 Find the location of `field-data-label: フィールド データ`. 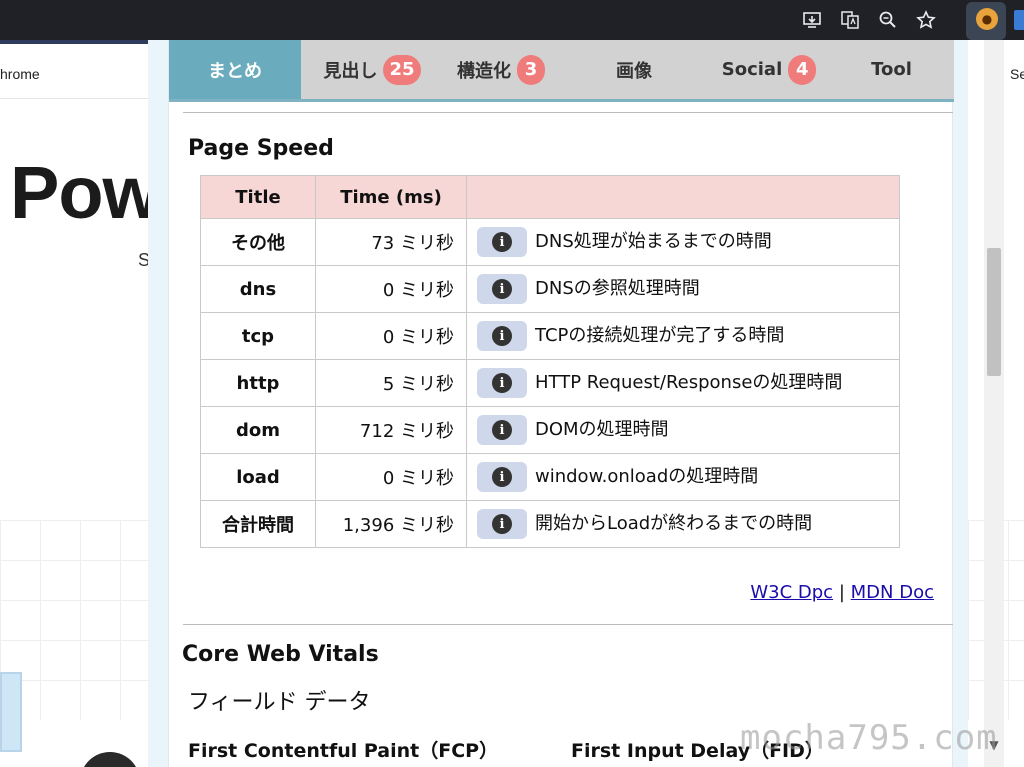

field-data-label: フィールド データ is located at coordinates (279, 702).